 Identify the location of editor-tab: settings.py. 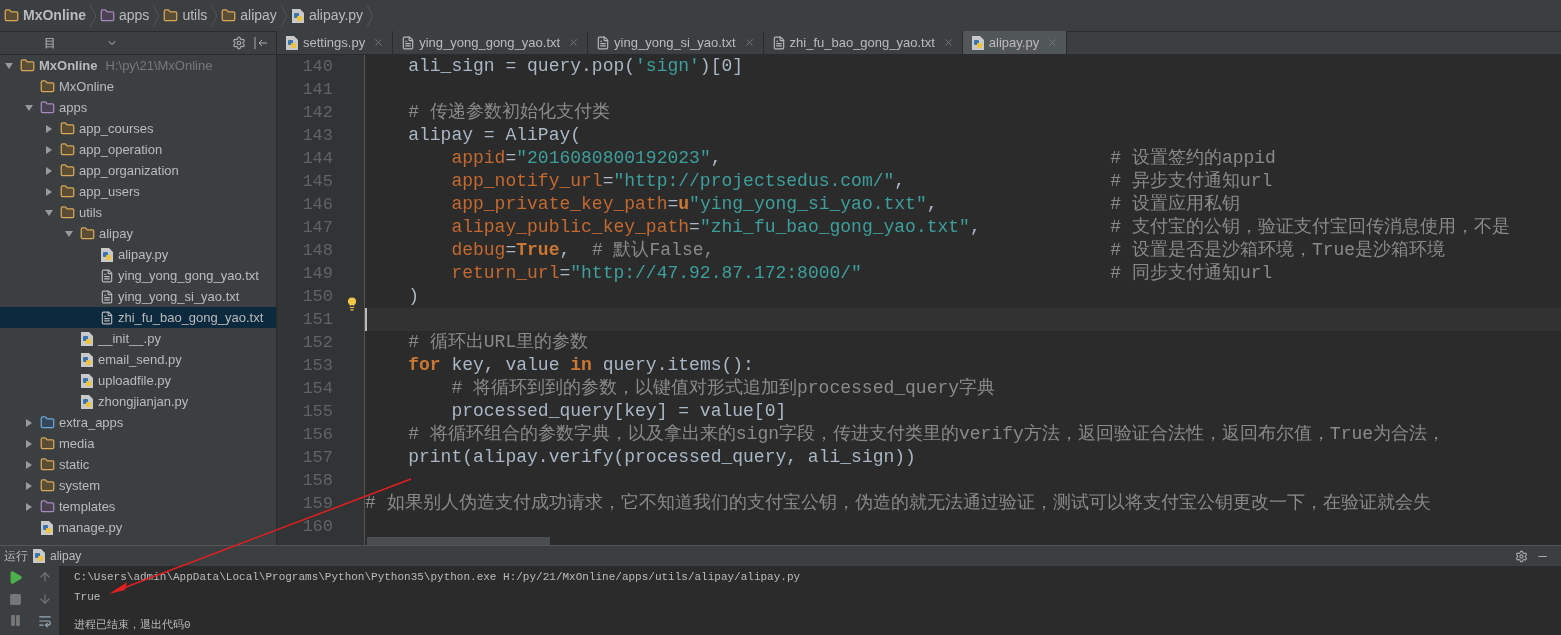
(335, 42).